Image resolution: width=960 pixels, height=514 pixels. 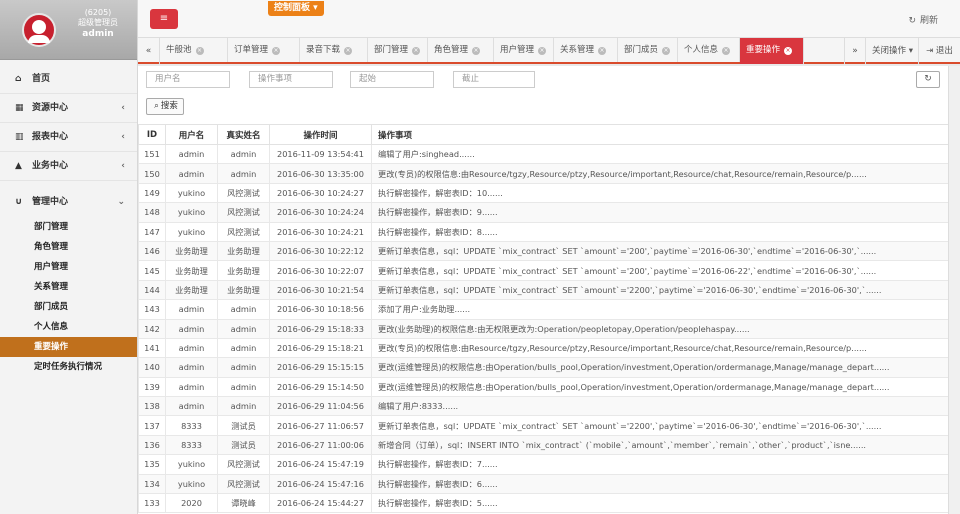 I want to click on nav-admin: ∪ 管理中心 ⌄, so click(x=68, y=202).